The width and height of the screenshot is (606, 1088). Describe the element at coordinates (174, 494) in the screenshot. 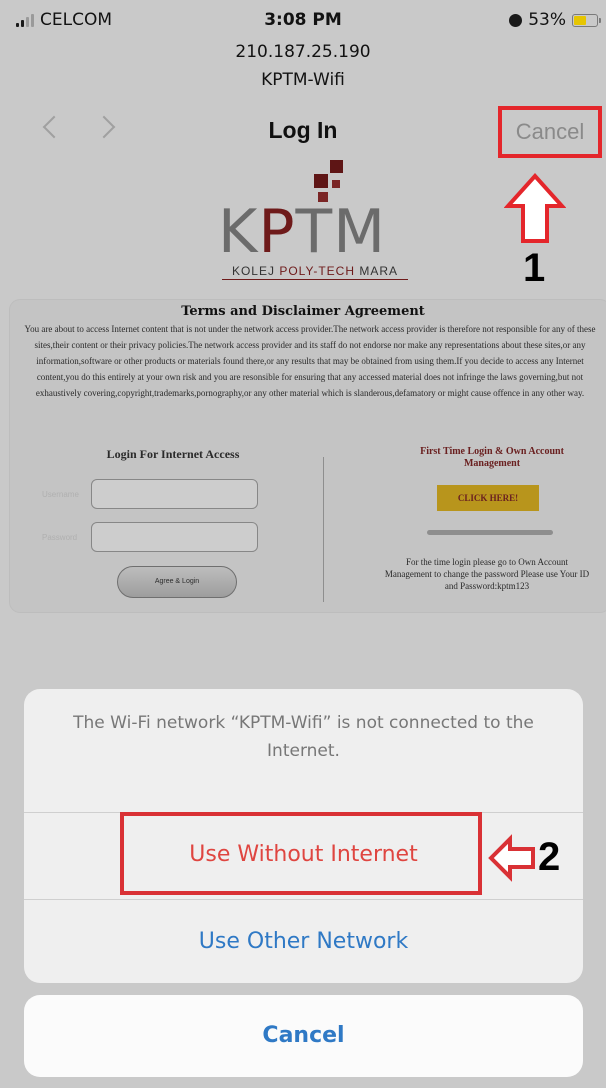

I see `username-input` at that location.